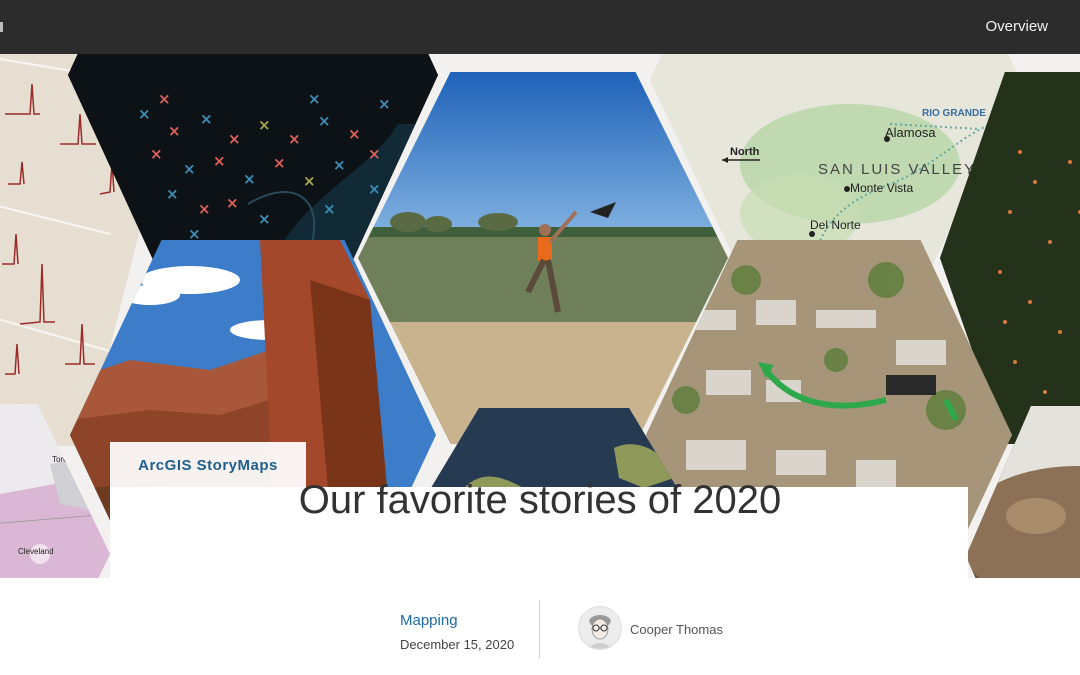 This screenshot has width=1080, height=675. What do you see at coordinates (429, 620) in the screenshot?
I see `category-link: Mapping` at bounding box center [429, 620].